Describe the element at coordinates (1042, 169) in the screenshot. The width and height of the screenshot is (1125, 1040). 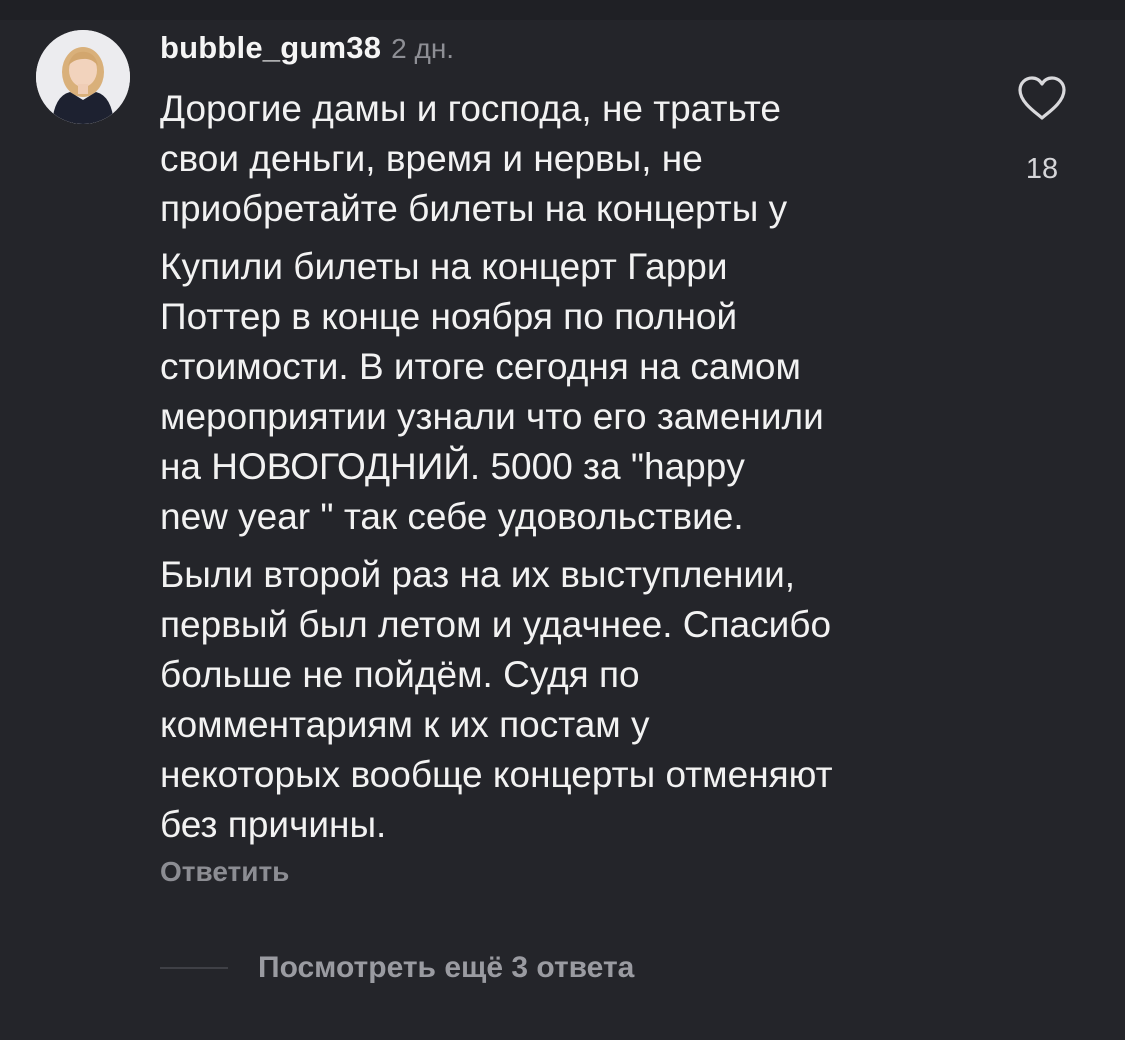
I see `like-count: 18` at that location.